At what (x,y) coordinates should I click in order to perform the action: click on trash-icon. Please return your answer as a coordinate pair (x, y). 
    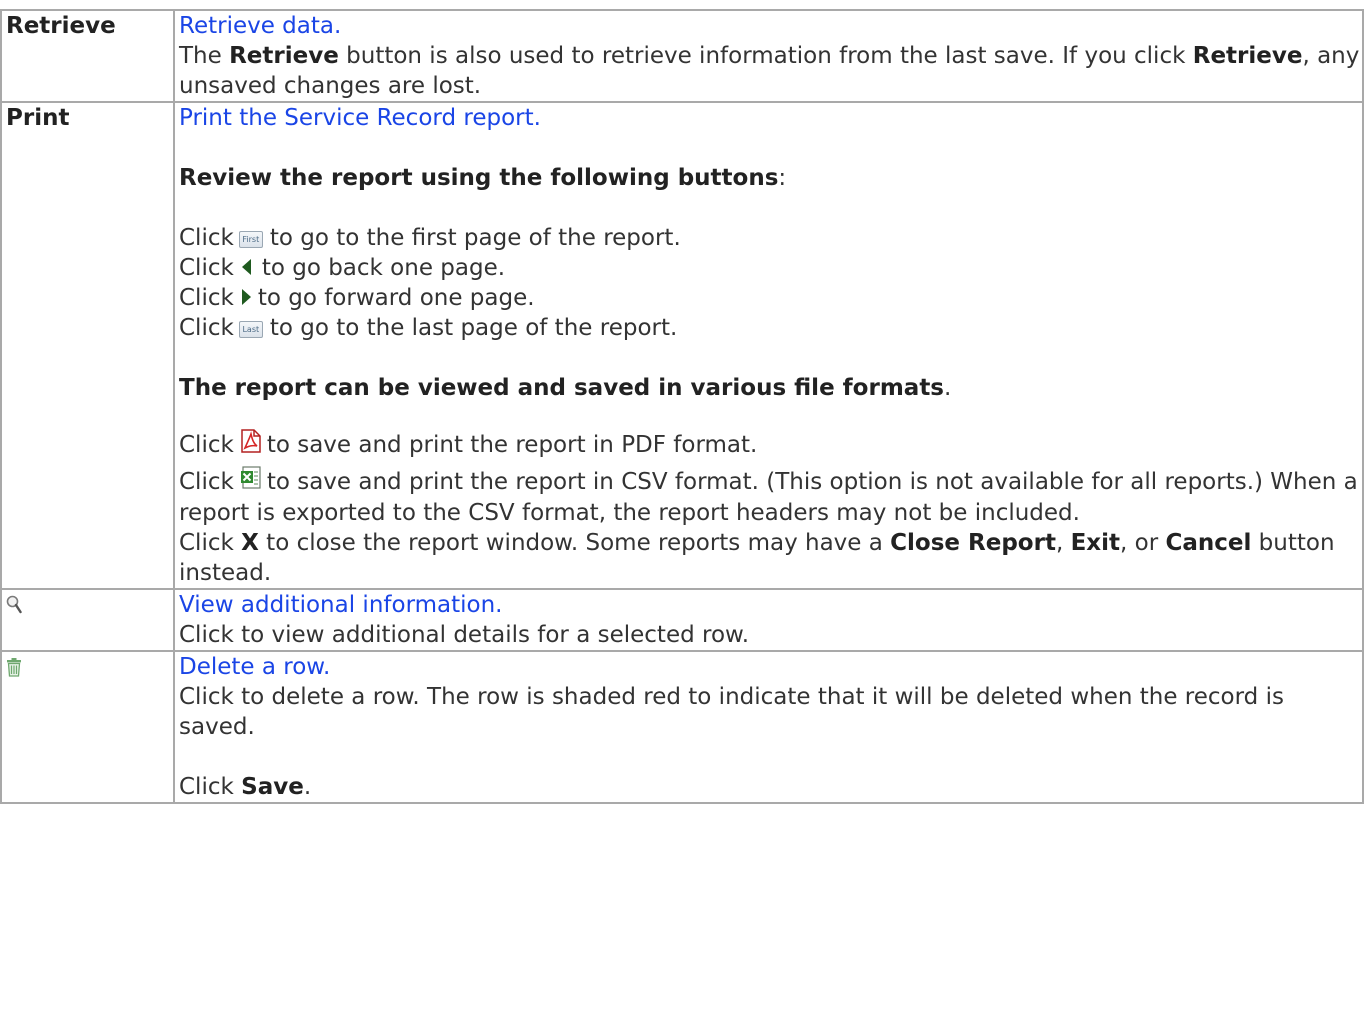
    Looking at the image, I should click on (14, 670).